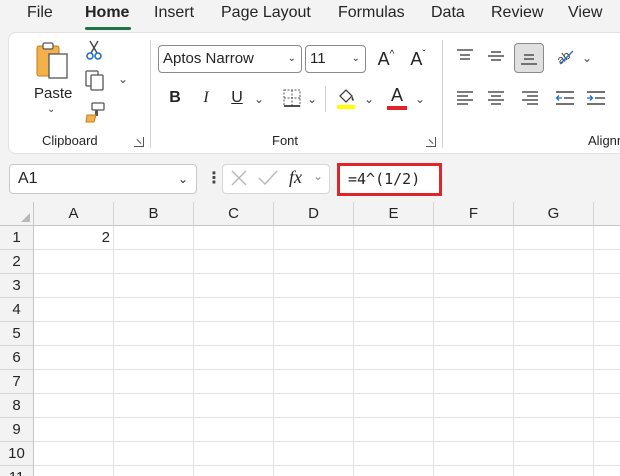  I want to click on formula-input: =4^(1/2), so click(389, 179).